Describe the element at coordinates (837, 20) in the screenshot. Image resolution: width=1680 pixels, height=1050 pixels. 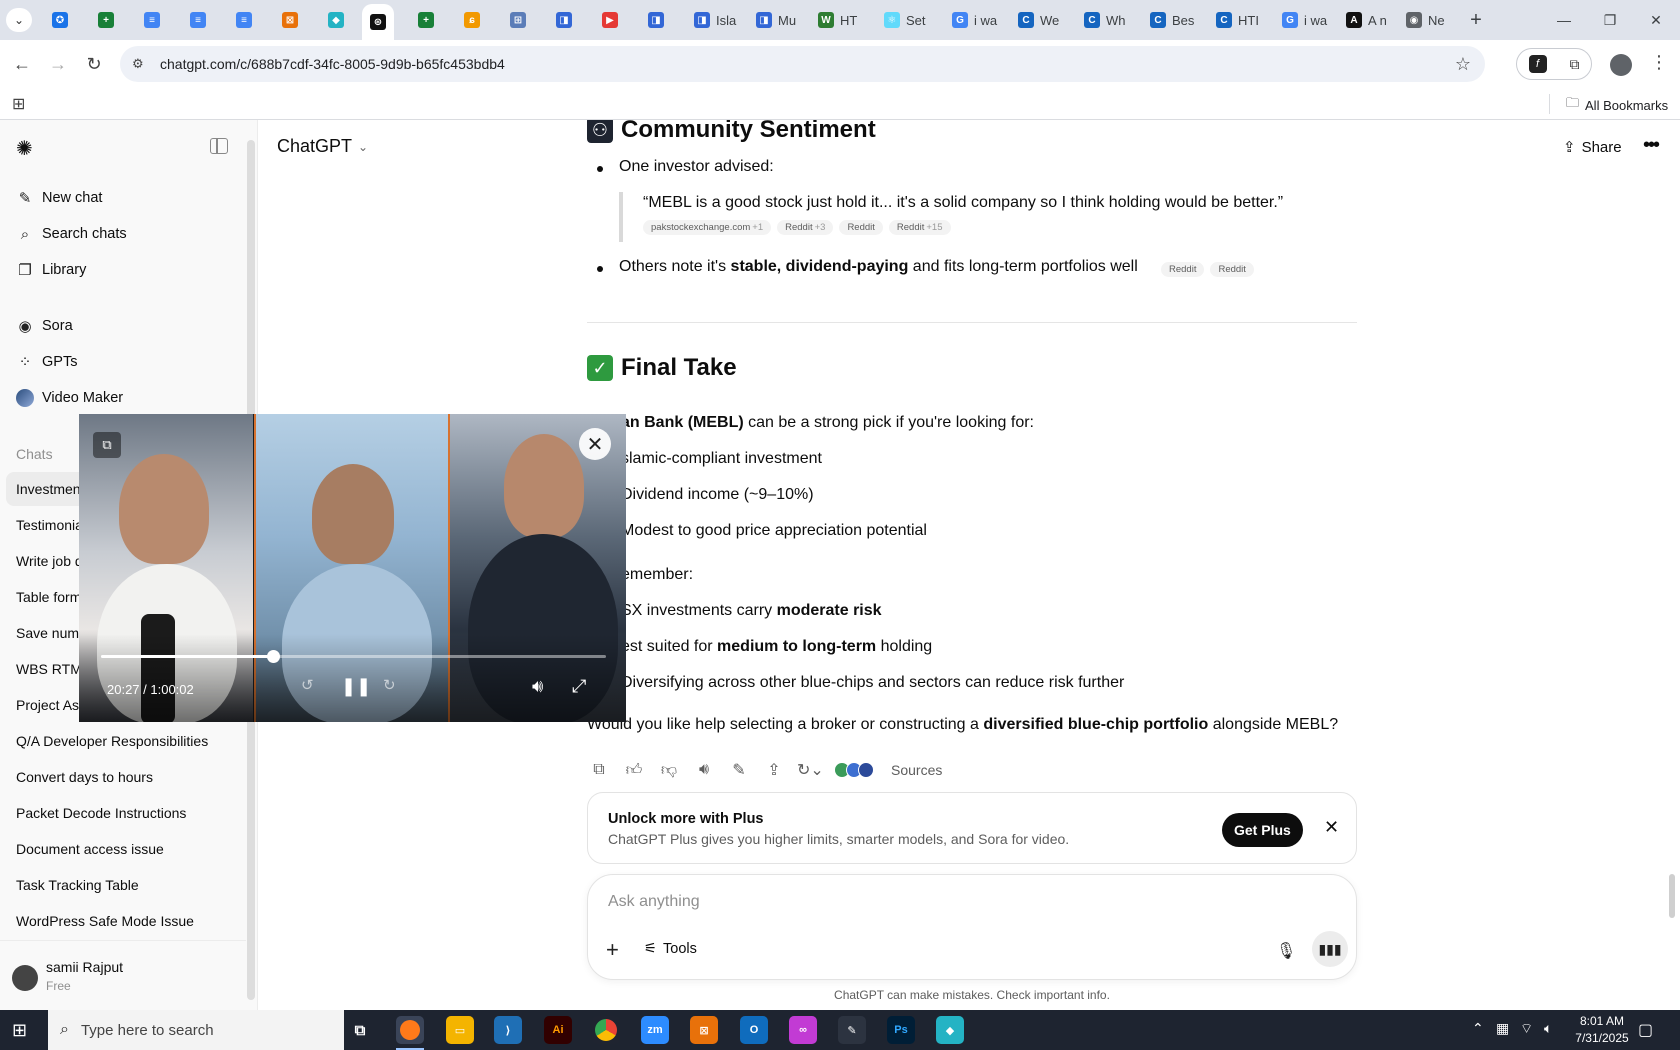
I see `browser-tab: W HT` at that location.